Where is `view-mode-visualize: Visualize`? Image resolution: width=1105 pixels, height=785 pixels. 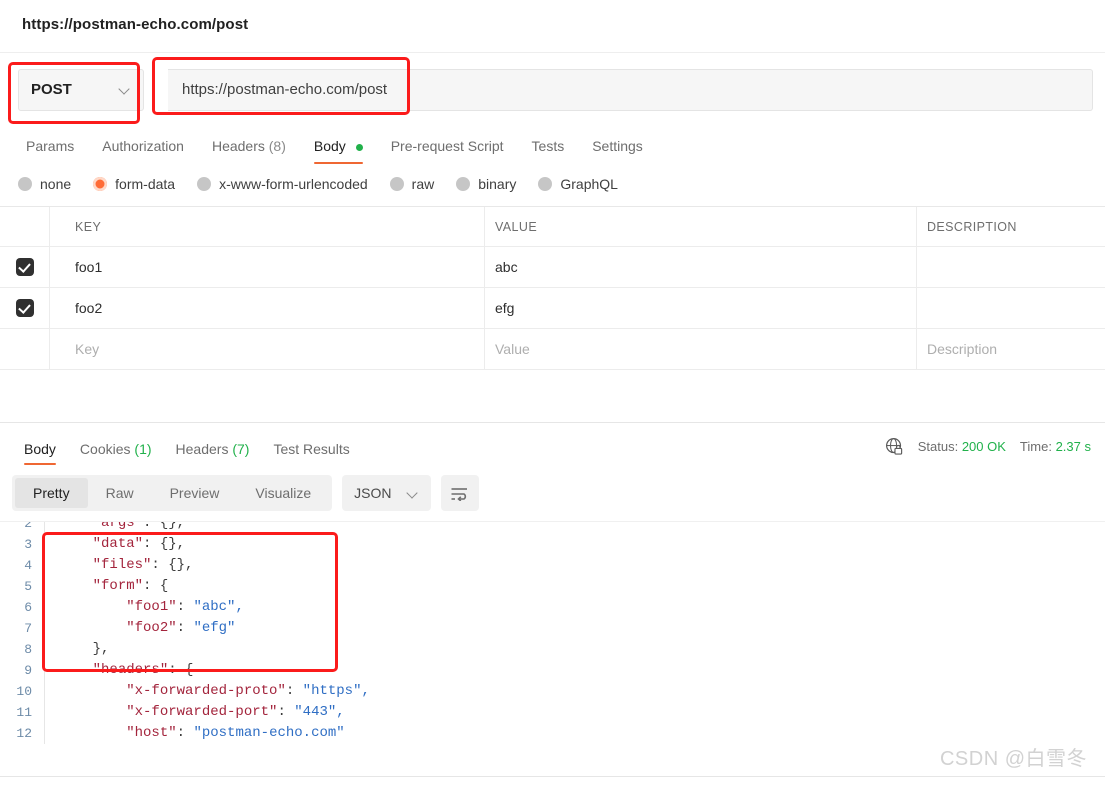
view-mode-visualize: Visualize is located at coordinates (283, 493).